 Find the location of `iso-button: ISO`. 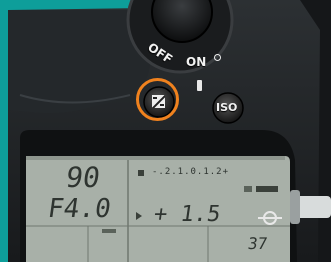

iso-button: ISO is located at coordinates (228, 108).